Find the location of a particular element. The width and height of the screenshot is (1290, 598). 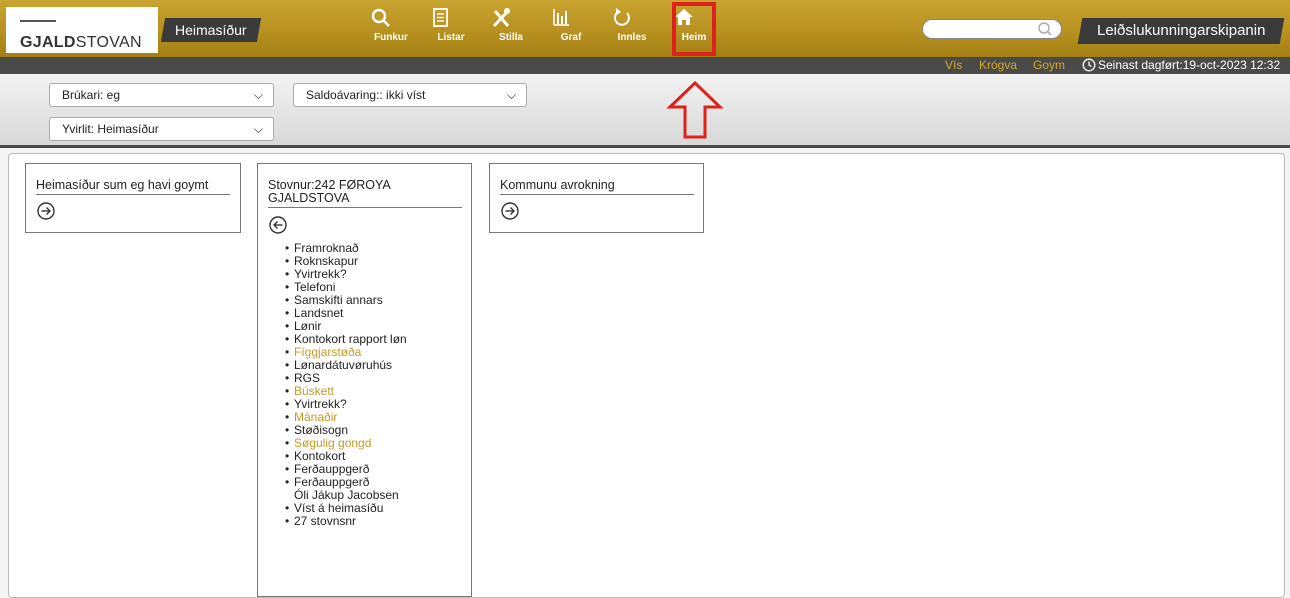

institution-title: Stovnur:242 FØROYA GJALDSTOVA is located at coordinates (365, 193).